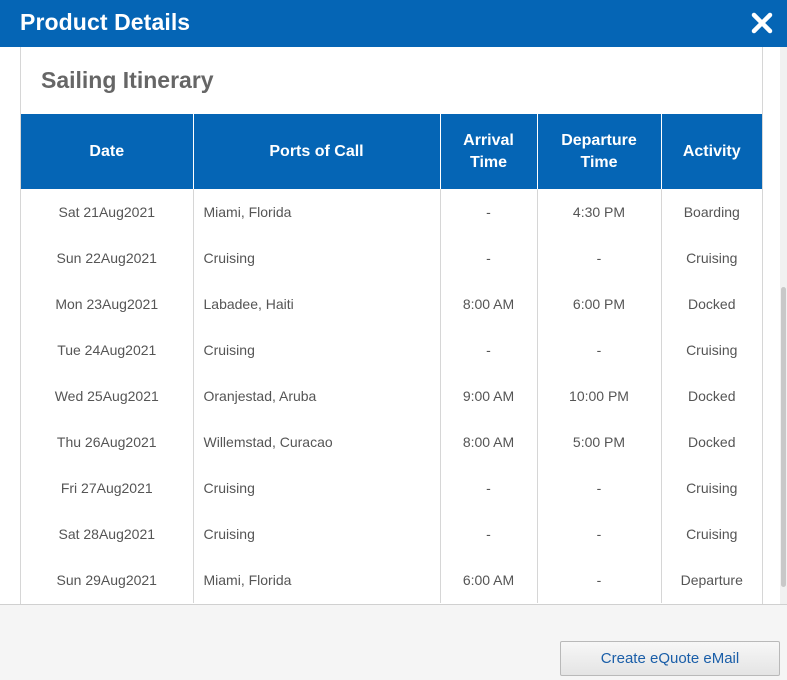 The height and width of the screenshot is (680, 787). I want to click on cell-date: Wed 25Aug2021, so click(107, 396).